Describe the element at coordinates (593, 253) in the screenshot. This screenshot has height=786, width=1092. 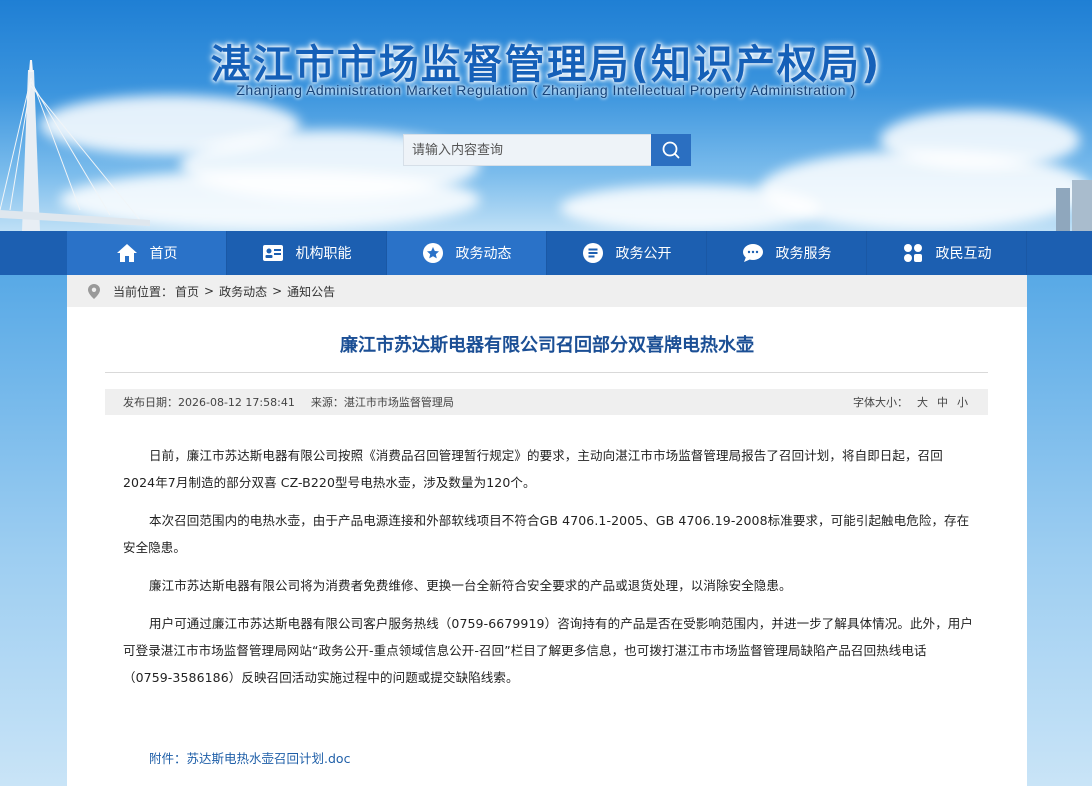
I see `document-icon` at that location.